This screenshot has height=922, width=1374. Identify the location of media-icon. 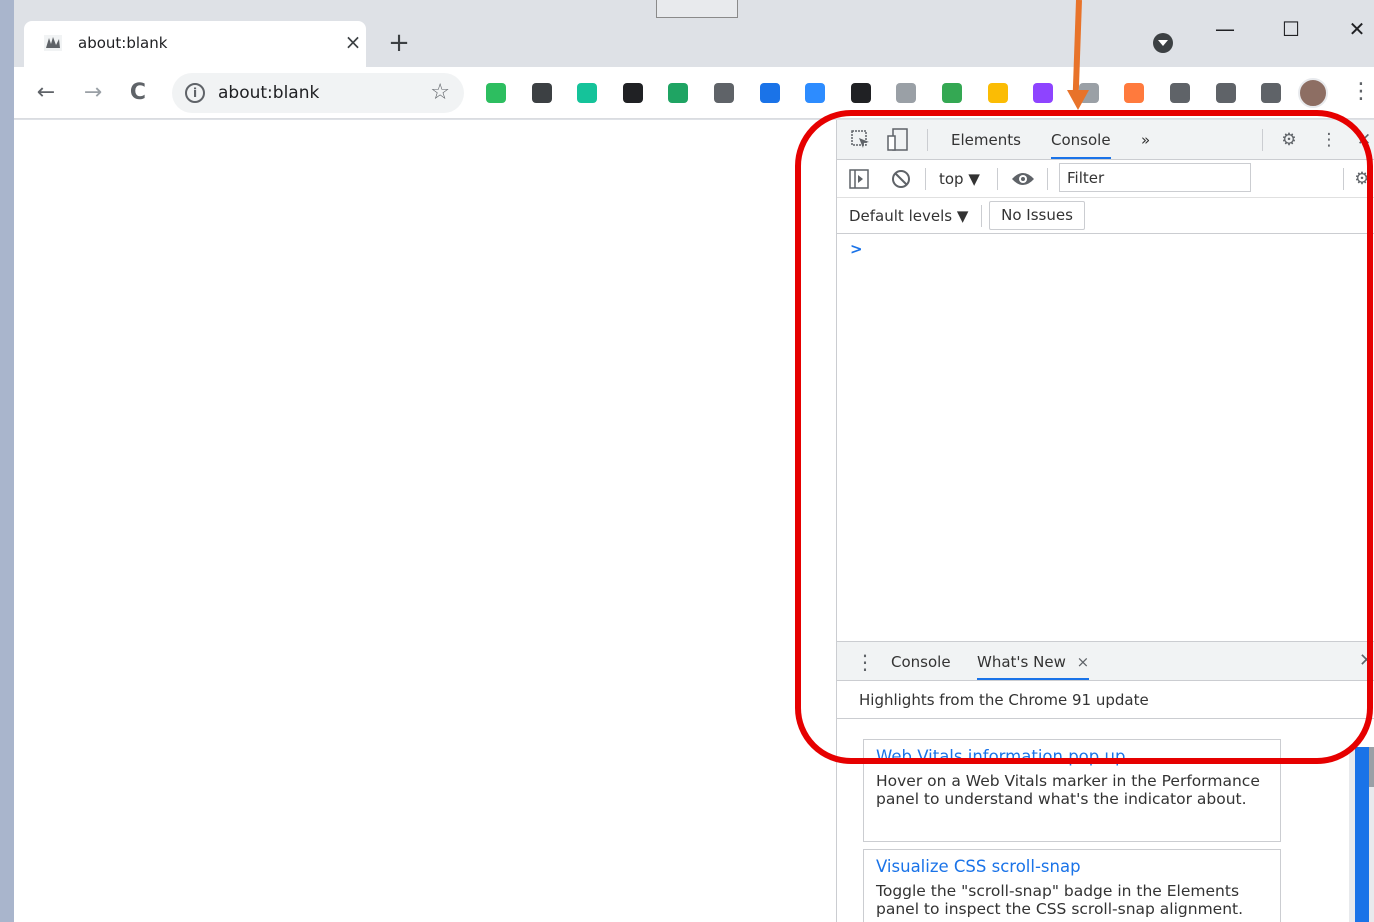
(1271, 93).